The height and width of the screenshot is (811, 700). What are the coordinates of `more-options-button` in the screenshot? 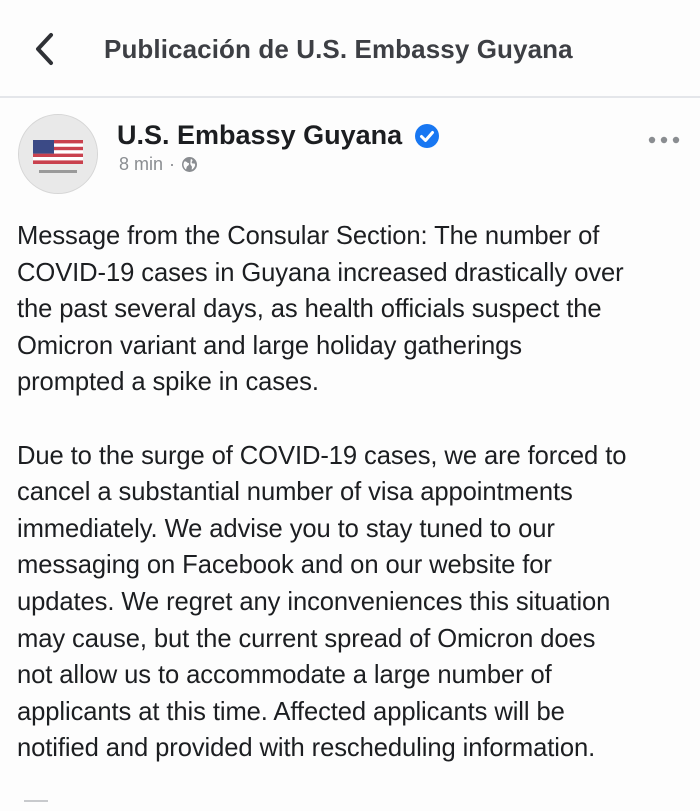 It's located at (664, 140).